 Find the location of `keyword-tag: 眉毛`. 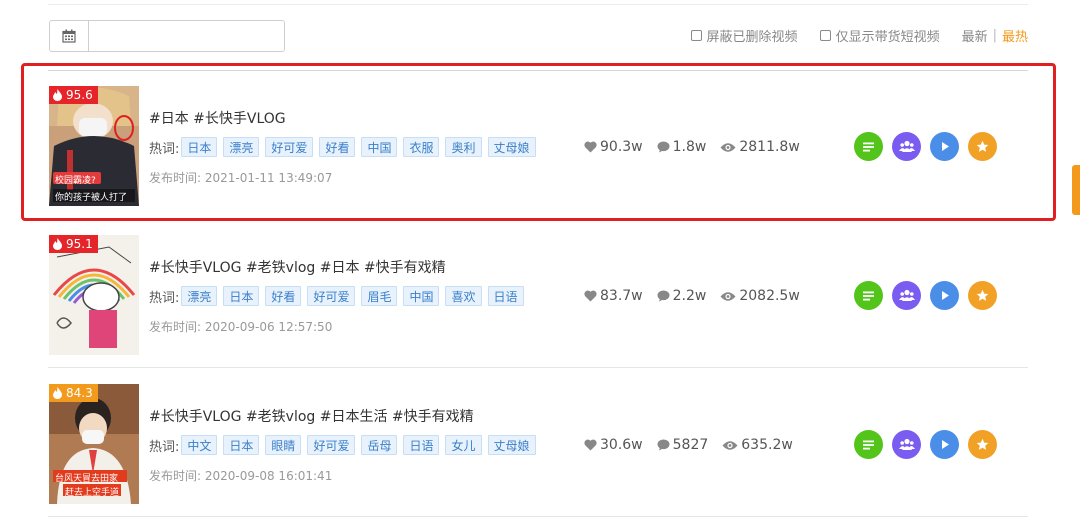

keyword-tag: 眉毛 is located at coordinates (379, 296).